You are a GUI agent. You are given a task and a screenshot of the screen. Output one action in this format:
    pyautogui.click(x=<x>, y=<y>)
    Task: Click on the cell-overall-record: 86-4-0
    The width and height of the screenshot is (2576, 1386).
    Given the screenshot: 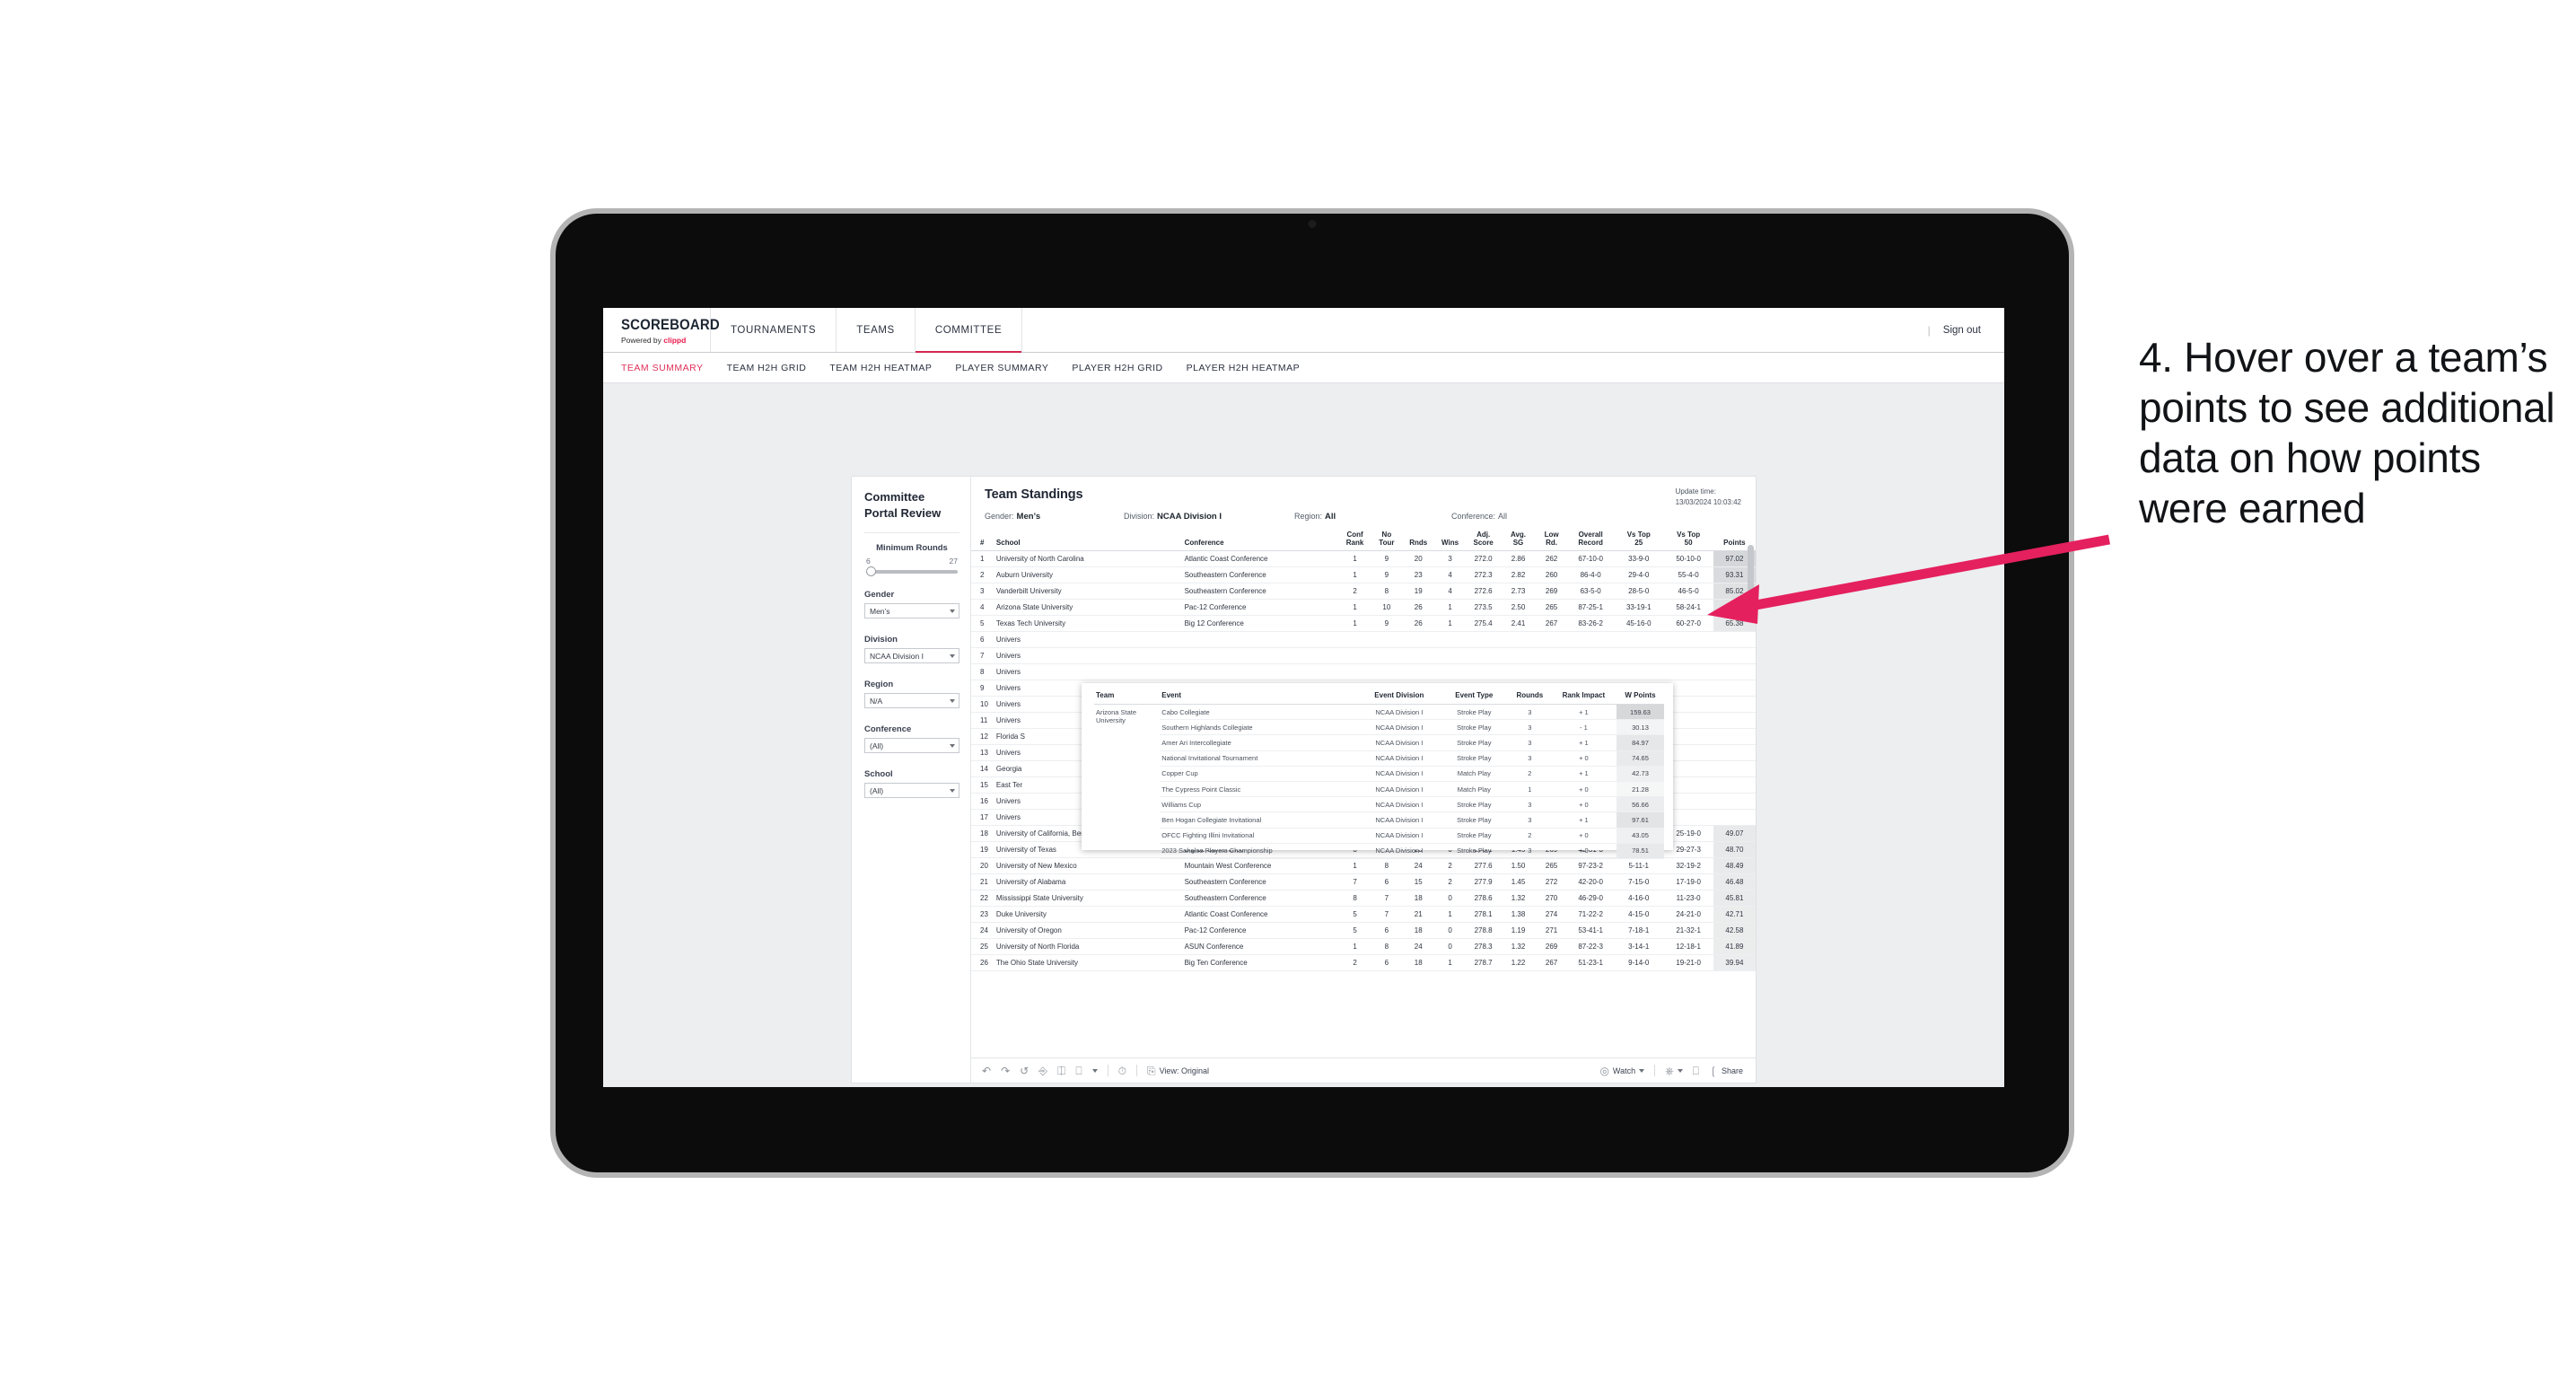 What is the action you would take?
    pyautogui.click(x=1591, y=575)
    